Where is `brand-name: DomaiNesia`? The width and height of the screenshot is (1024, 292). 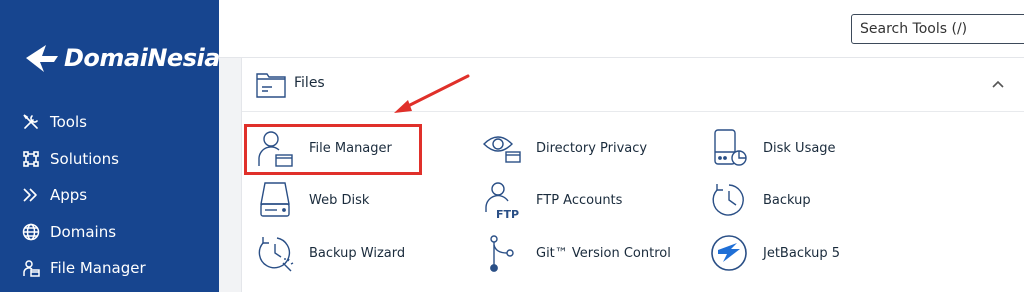
brand-name: DomaiNesia is located at coordinates (142, 58).